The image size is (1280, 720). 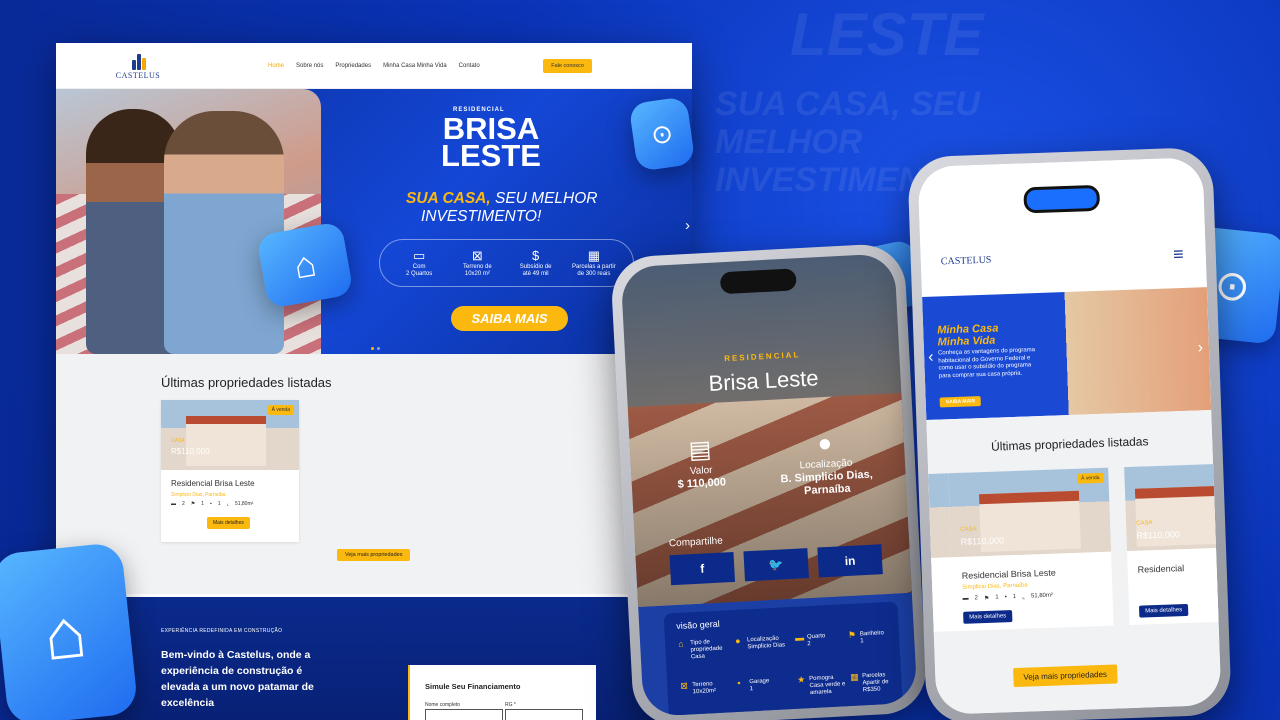 What do you see at coordinates (469, 66) in the screenshot?
I see `menu-item-contato: Contato` at bounding box center [469, 66].